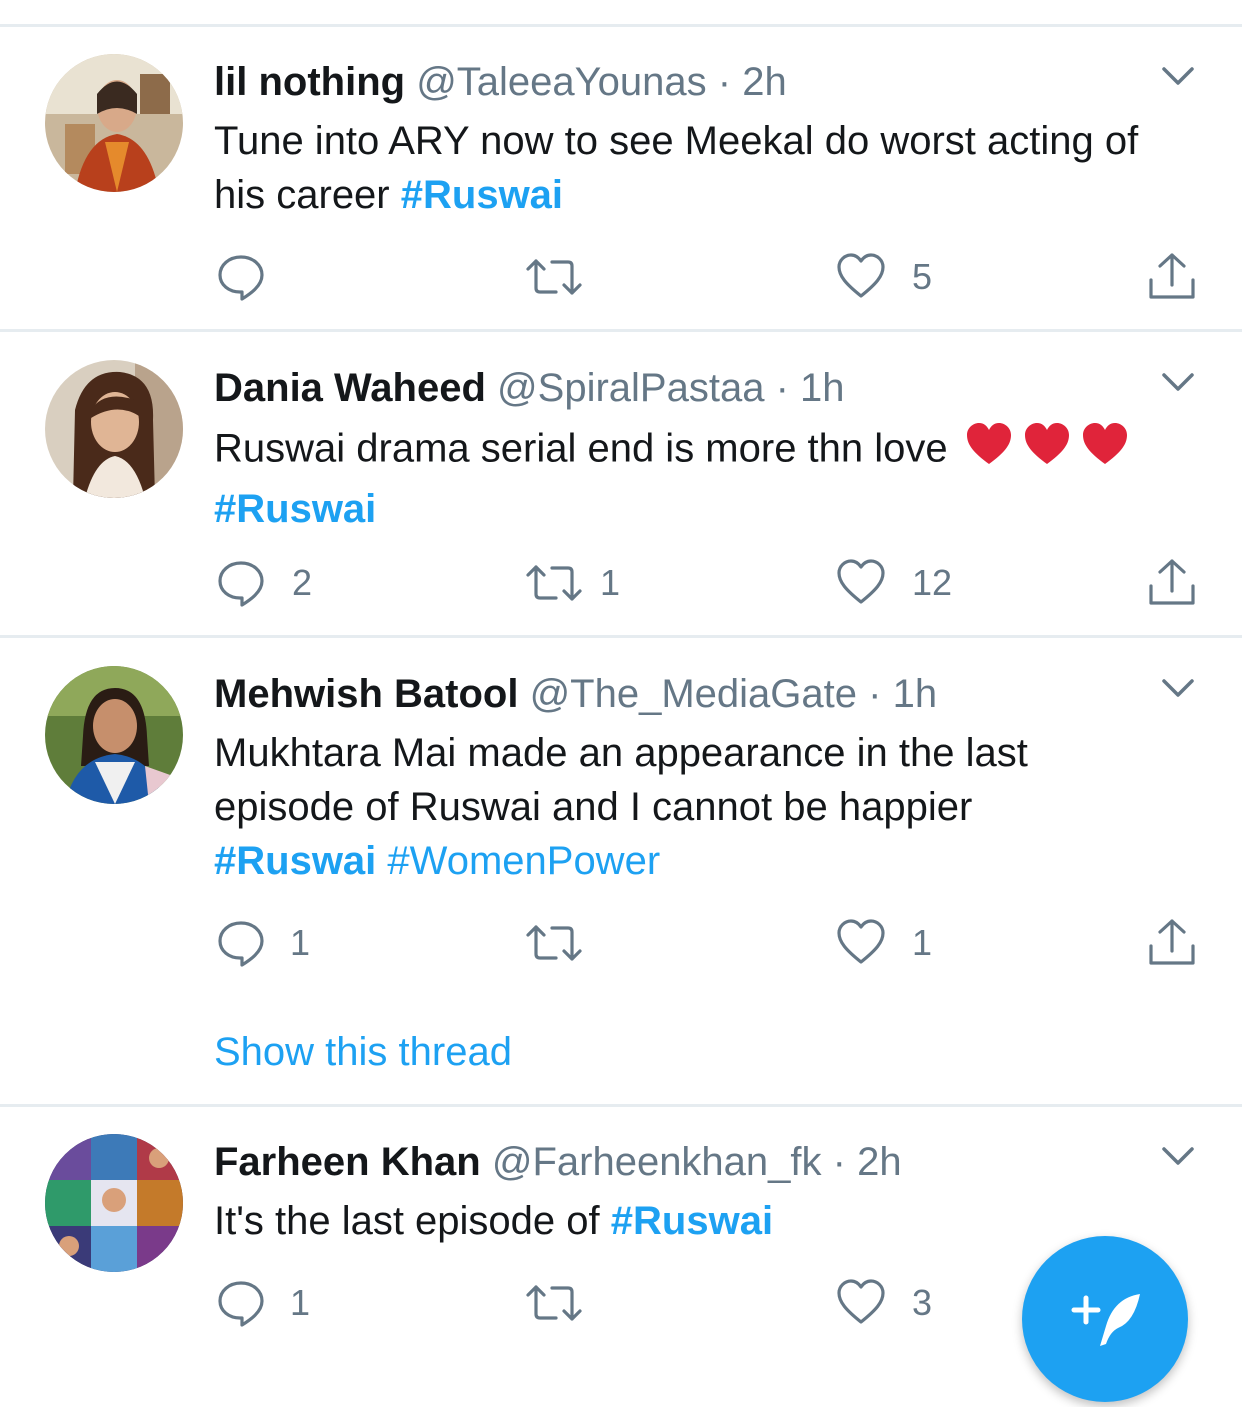 The height and width of the screenshot is (1407, 1242). What do you see at coordinates (621, 25) in the screenshot?
I see `top-divider` at bounding box center [621, 25].